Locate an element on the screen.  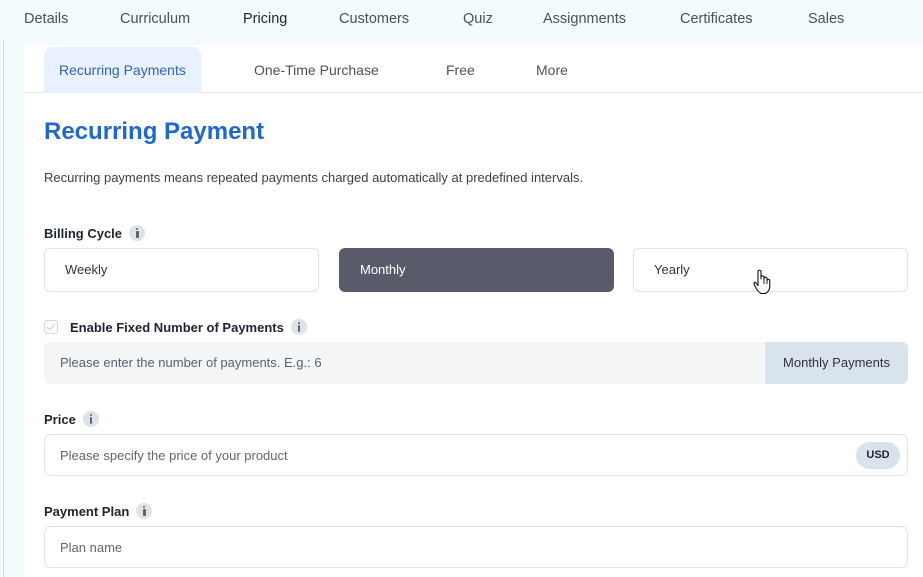
tab-pricing: Pricing is located at coordinates (265, 19).